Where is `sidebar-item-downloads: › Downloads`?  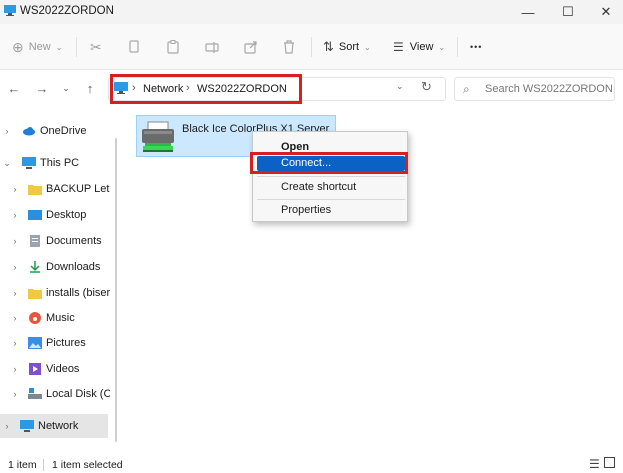
sidebar-item-downloads: › Downloads is located at coordinates (55, 267).